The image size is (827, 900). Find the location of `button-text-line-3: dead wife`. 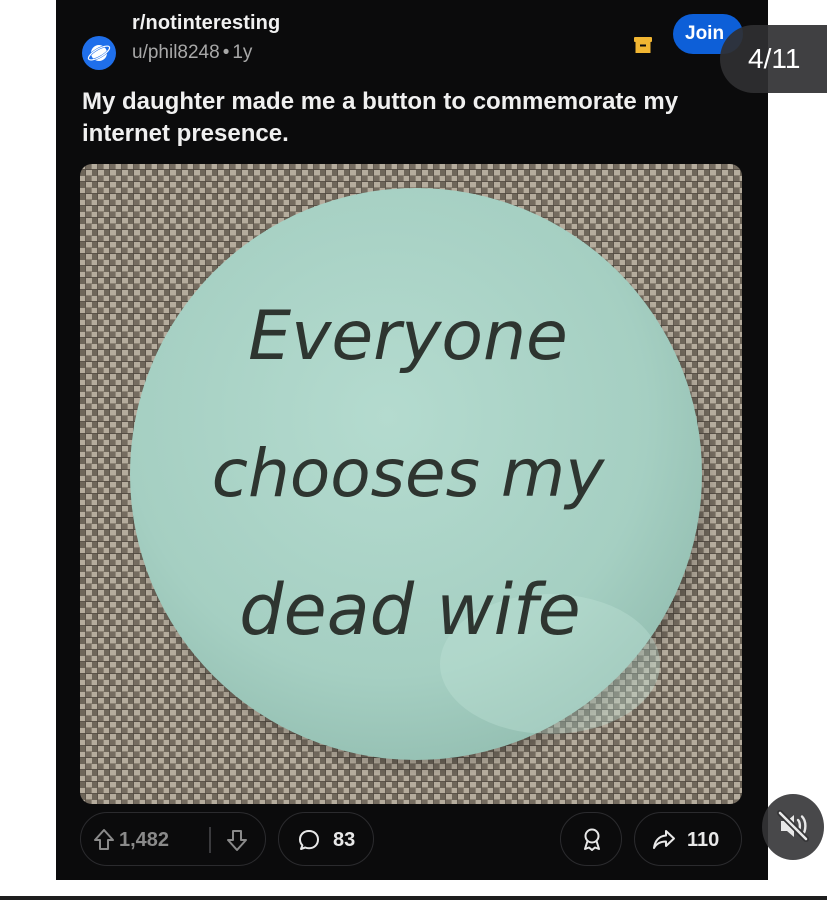

button-text-line-3: dead wife is located at coordinates (410, 610).